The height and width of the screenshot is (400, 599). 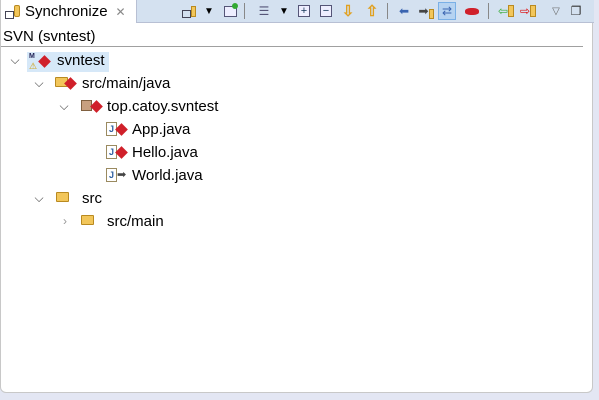 I want to click on tree-layout-icon: ☰, so click(x=264, y=11).